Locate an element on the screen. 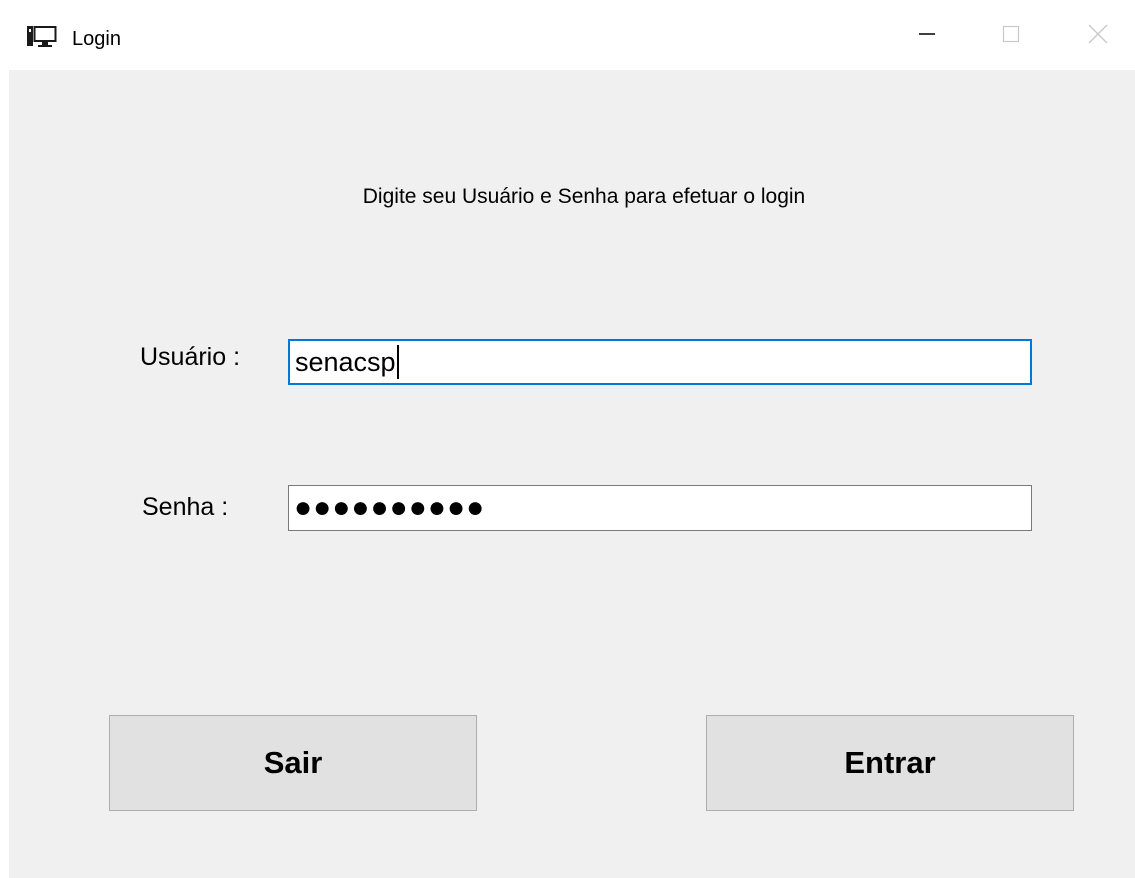 This screenshot has height=878, width=1135. password-input: ●●●●●●●●●● is located at coordinates (660, 508).